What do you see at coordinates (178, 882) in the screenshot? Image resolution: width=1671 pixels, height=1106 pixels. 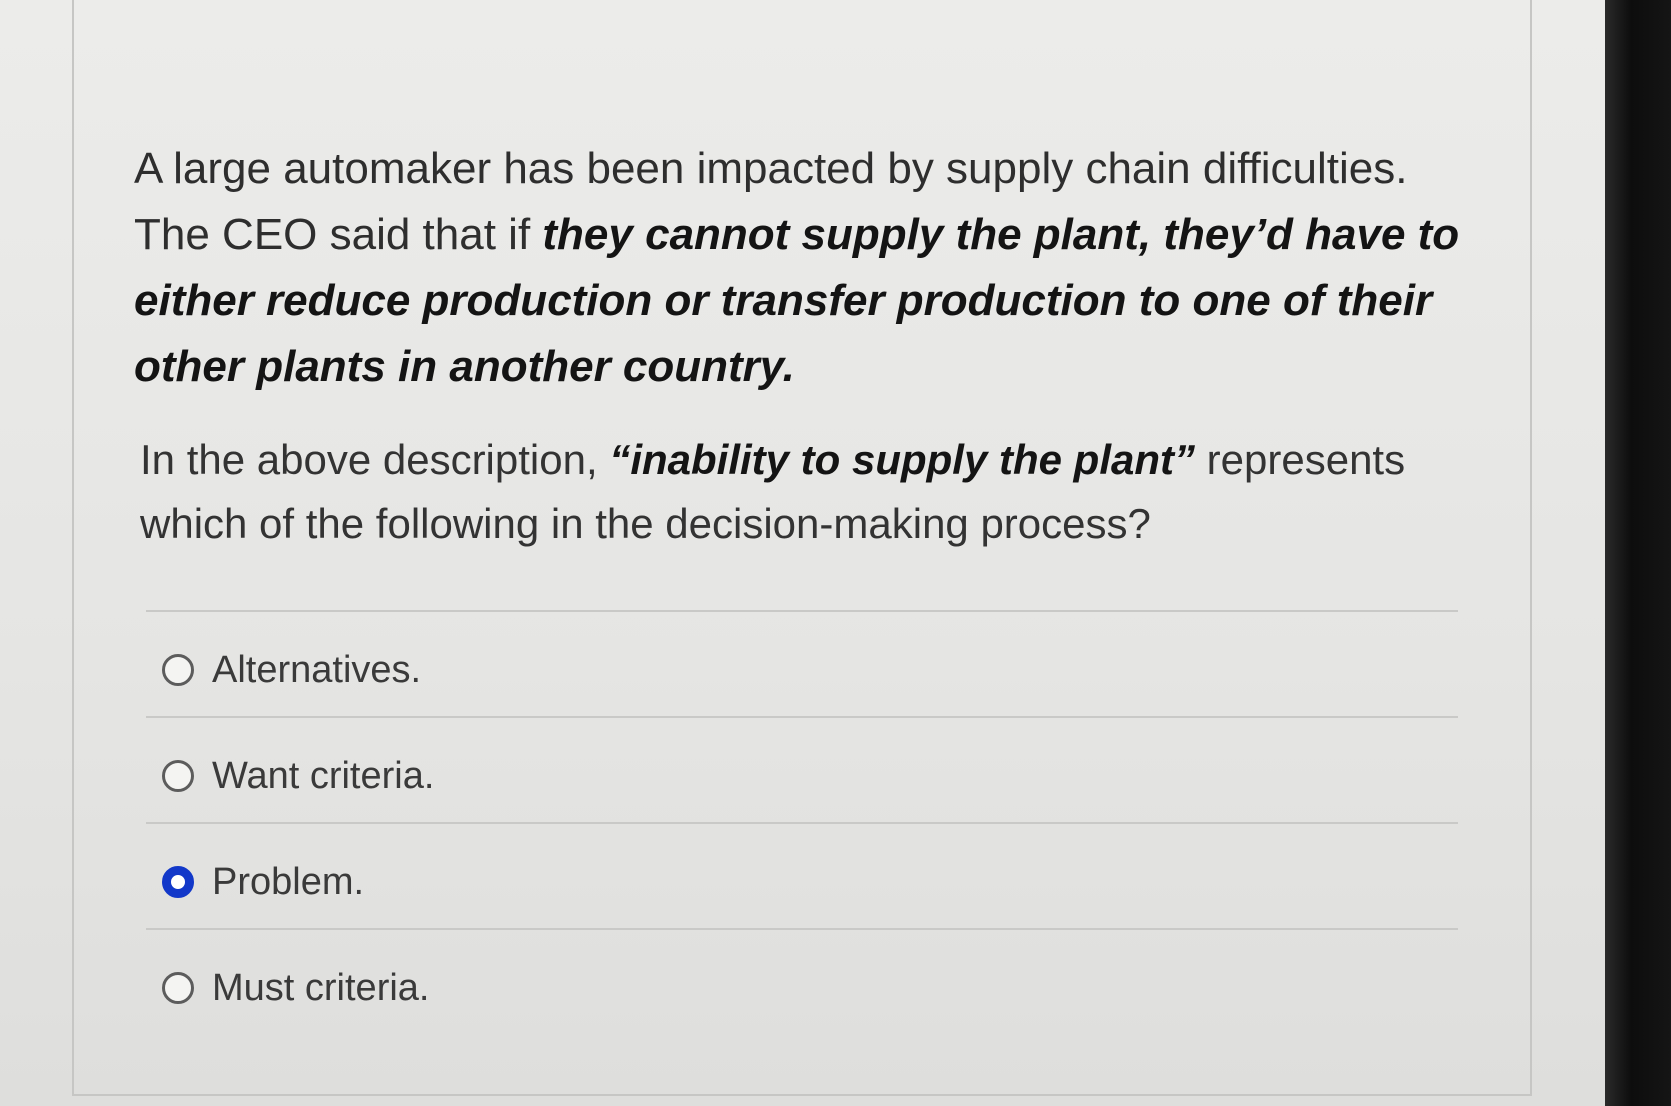 I see `radio-button-selected-icon` at bounding box center [178, 882].